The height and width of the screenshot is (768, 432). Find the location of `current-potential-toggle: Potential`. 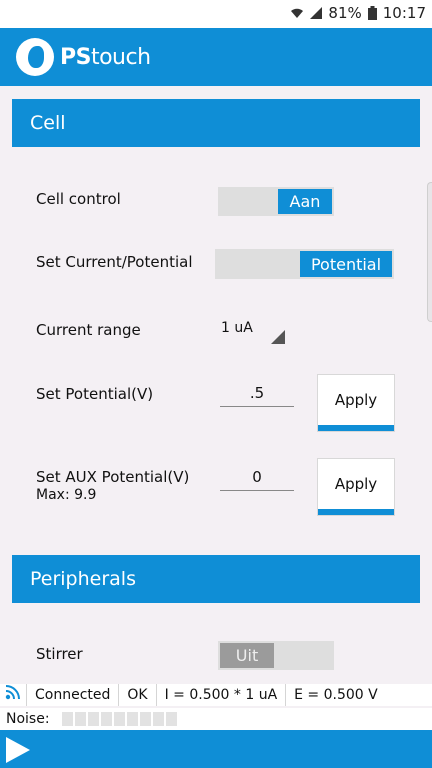

current-potential-toggle: Potential is located at coordinates (304, 264).